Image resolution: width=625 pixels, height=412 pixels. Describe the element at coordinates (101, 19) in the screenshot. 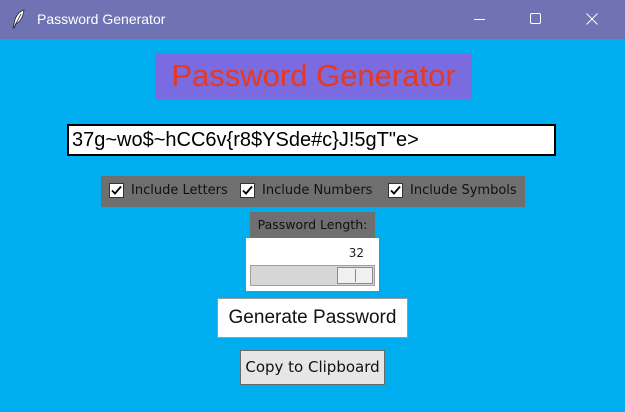

I see `window-title: Password Generator` at that location.